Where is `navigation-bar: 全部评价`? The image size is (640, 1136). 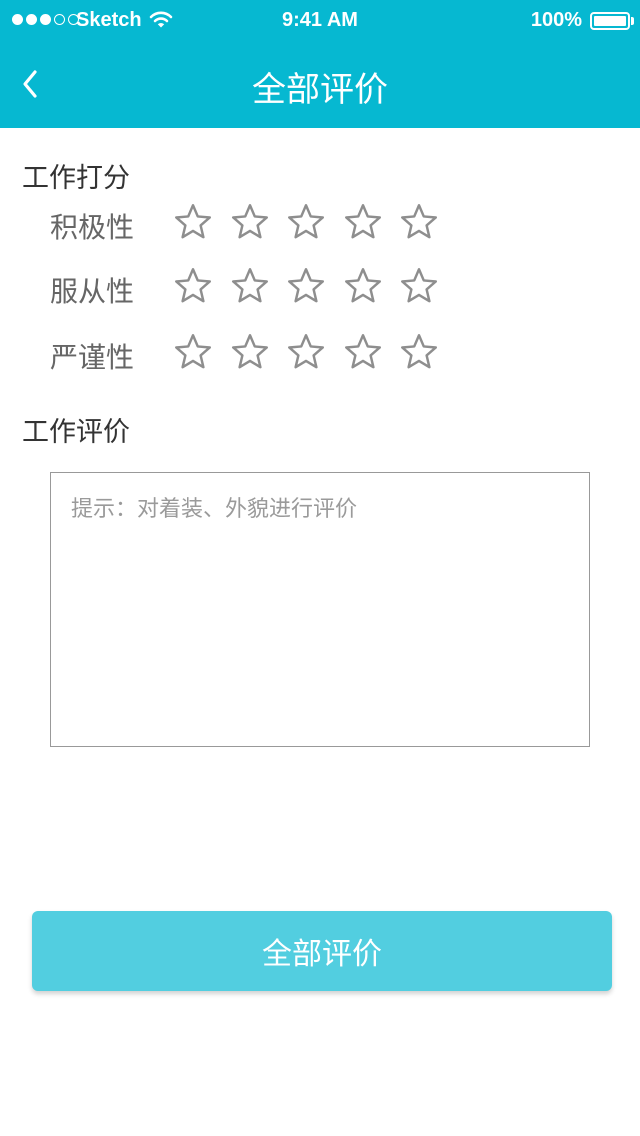
navigation-bar: 全部评价 is located at coordinates (320, 84).